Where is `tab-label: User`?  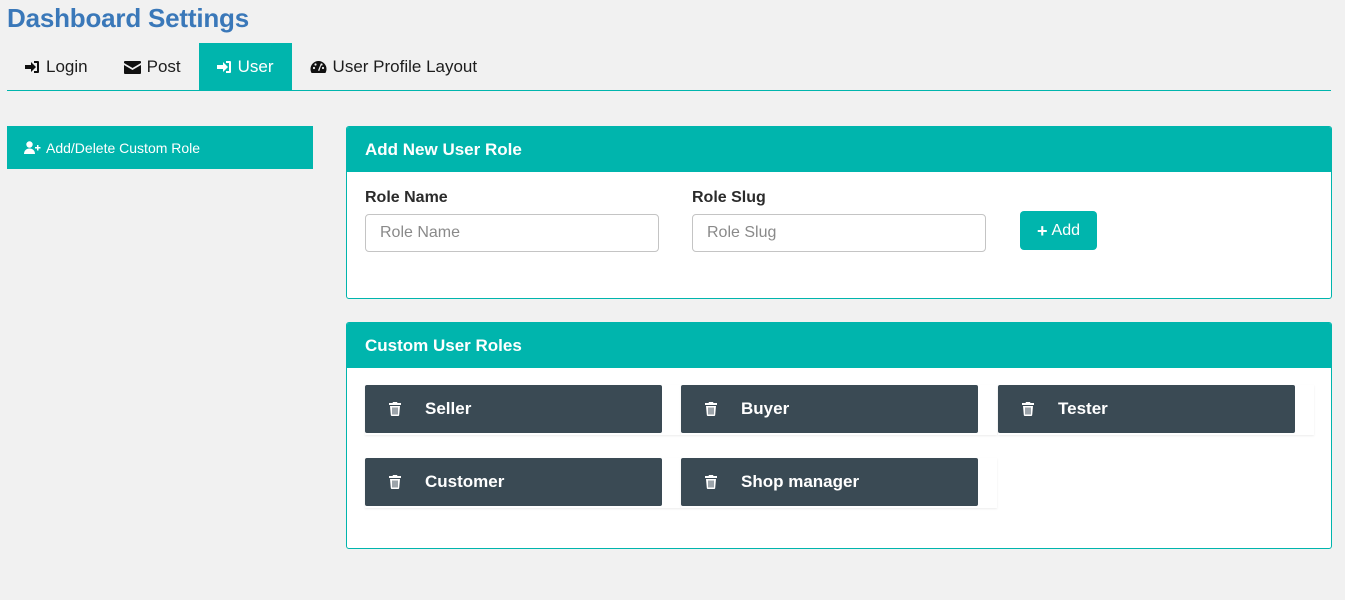 tab-label: User is located at coordinates (255, 66).